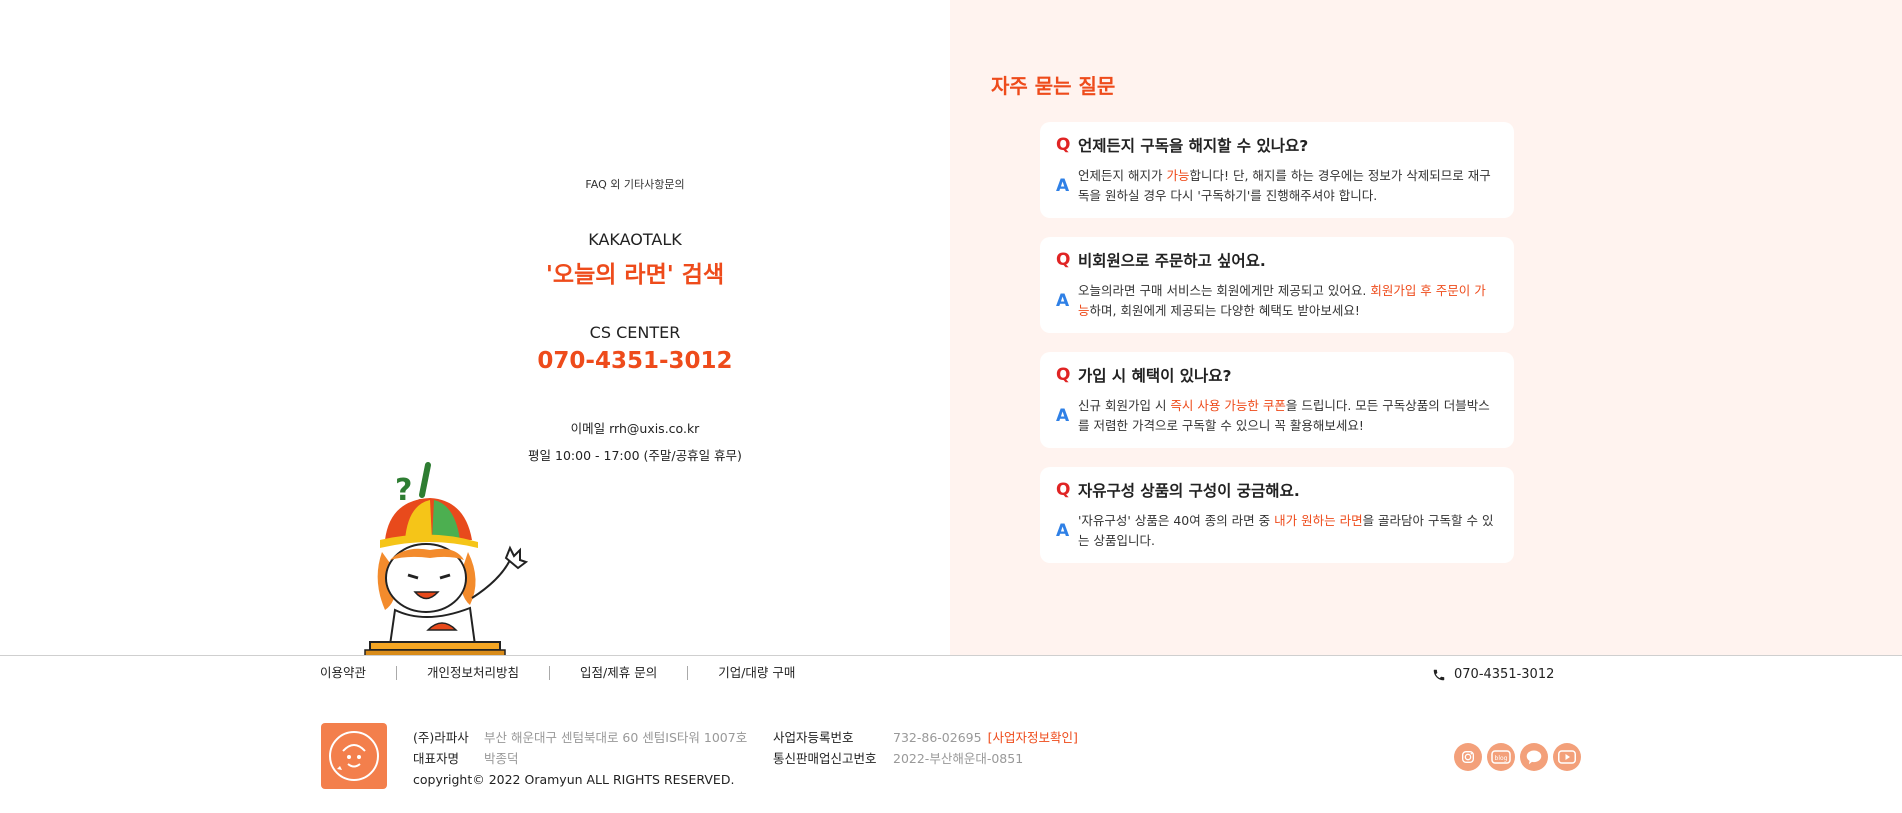  What do you see at coordinates (937, 737) in the screenshot?
I see `biz-reg-number: 732-86-02695` at bounding box center [937, 737].